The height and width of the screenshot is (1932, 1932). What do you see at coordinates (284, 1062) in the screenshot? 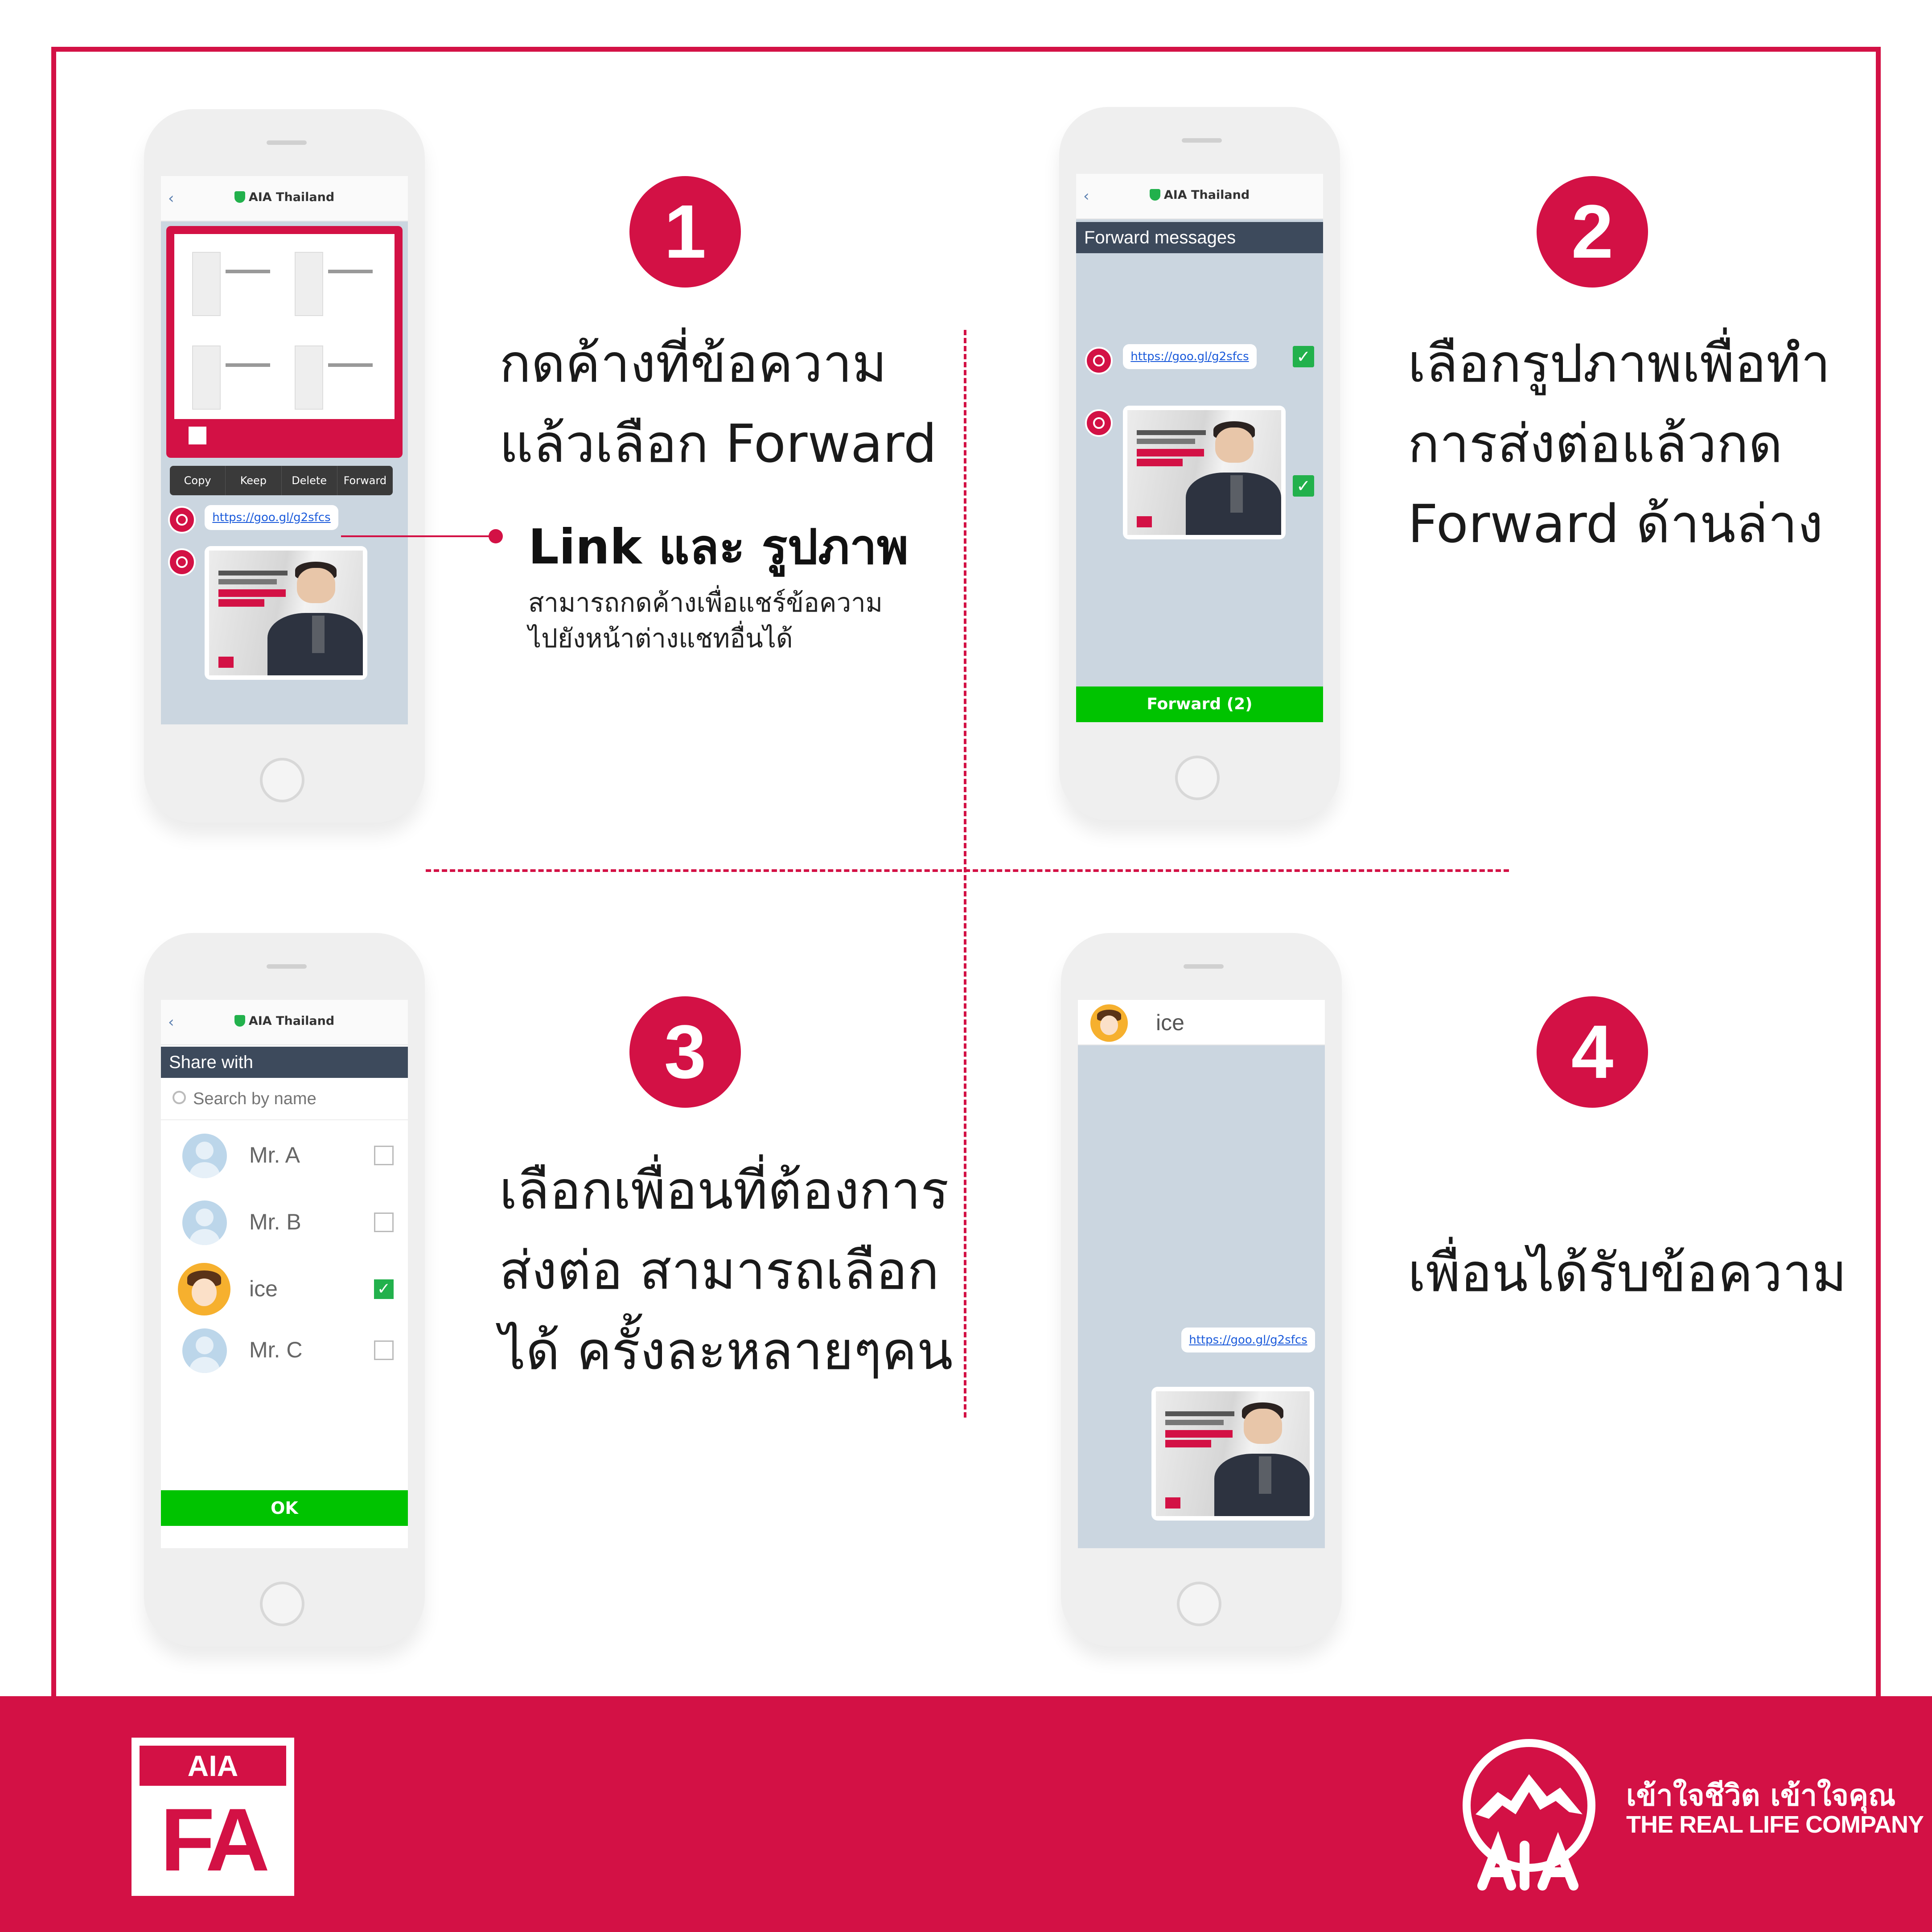
I see `share-with-header: Share with` at bounding box center [284, 1062].